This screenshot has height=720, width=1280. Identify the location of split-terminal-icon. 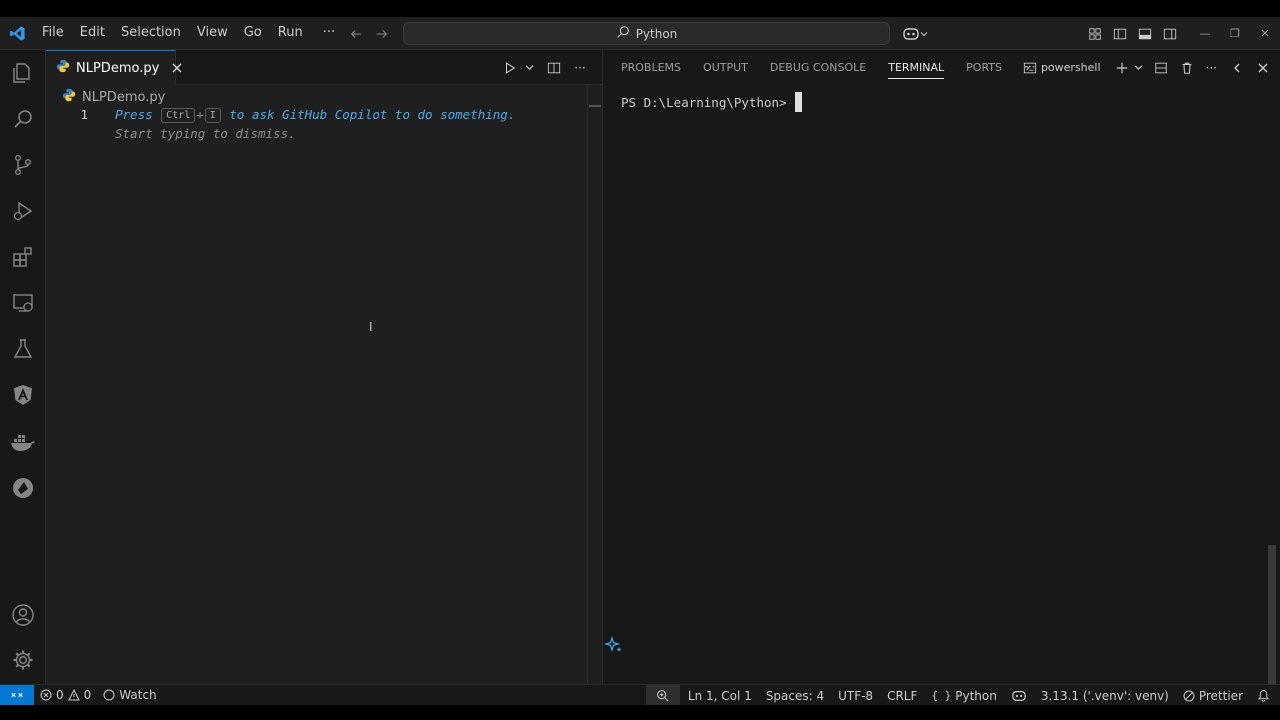
(1161, 68).